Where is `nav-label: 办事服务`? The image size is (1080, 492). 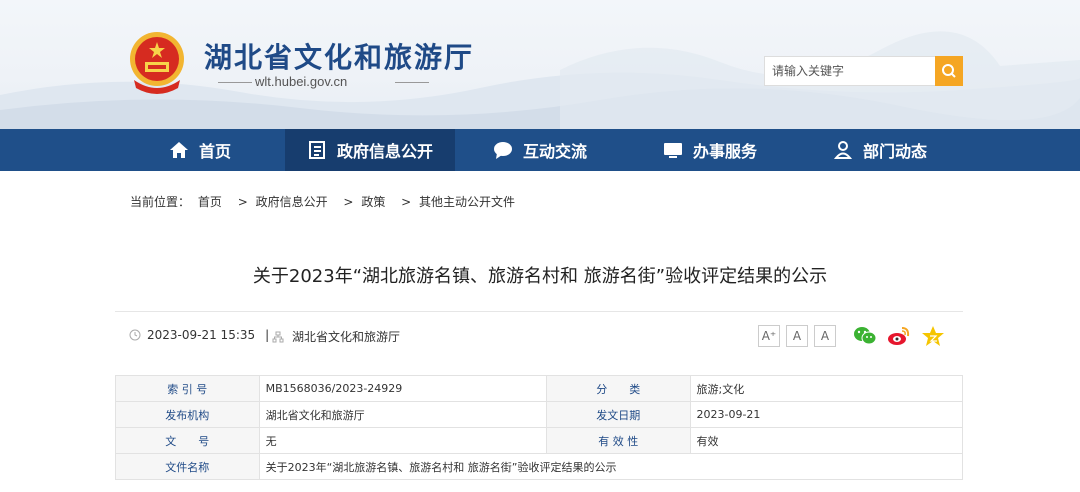 nav-label: 办事服务 is located at coordinates (724, 151).